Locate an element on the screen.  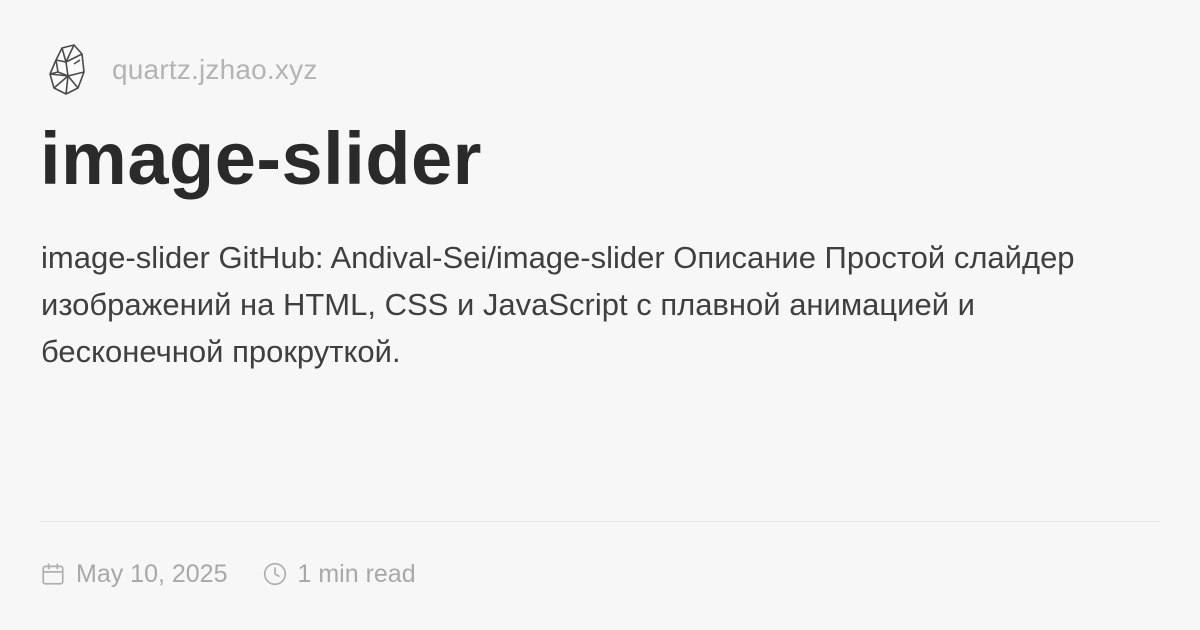
divider is located at coordinates (600, 521).